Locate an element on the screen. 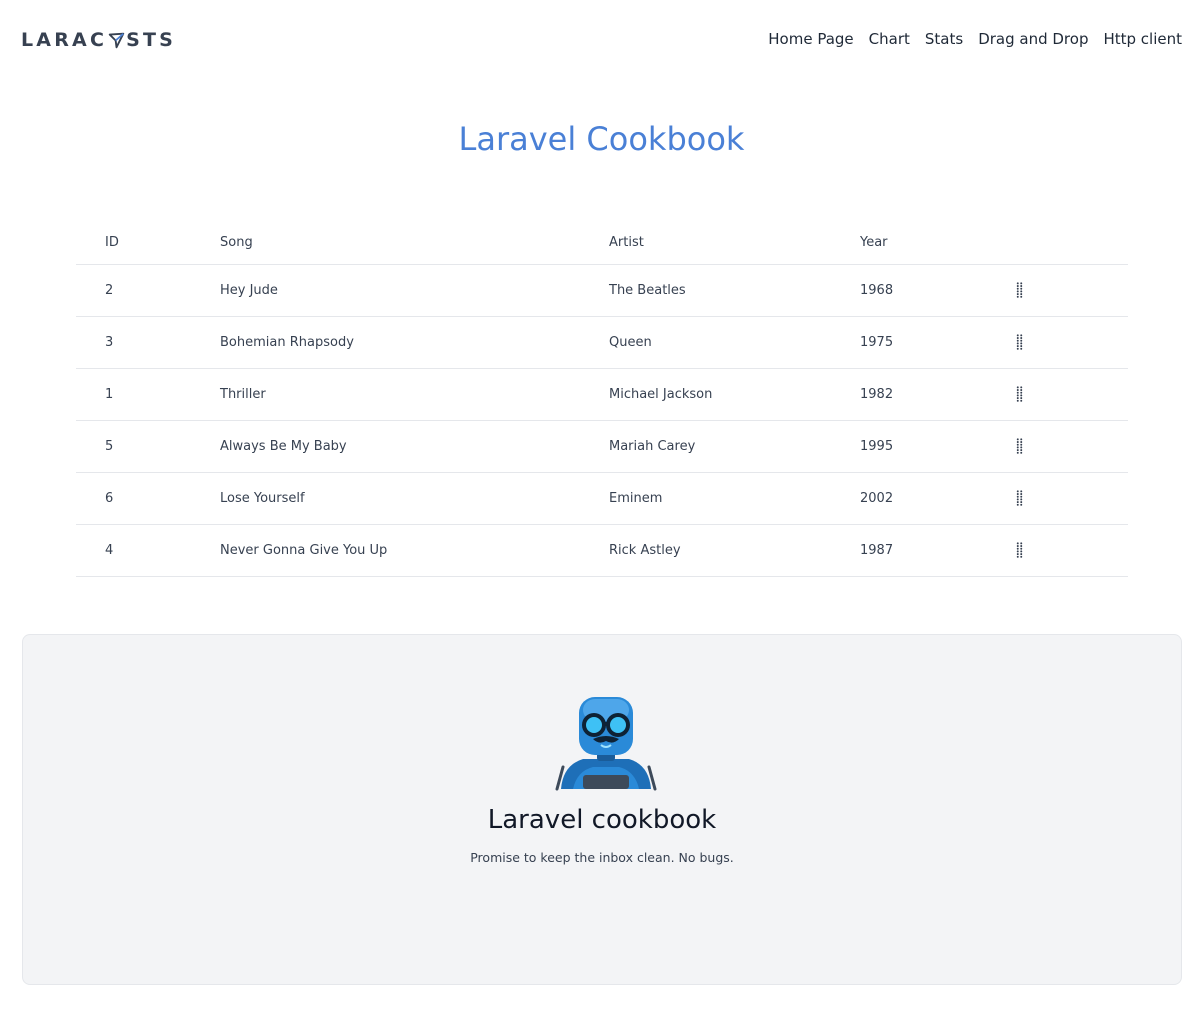  cell-song: Thriller is located at coordinates (414, 394).